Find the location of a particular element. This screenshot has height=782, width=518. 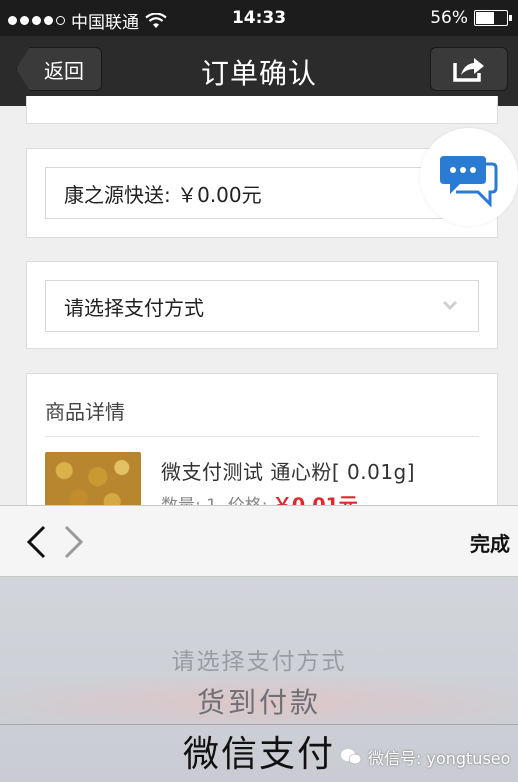

chevron-right-icon is located at coordinates (73, 542).